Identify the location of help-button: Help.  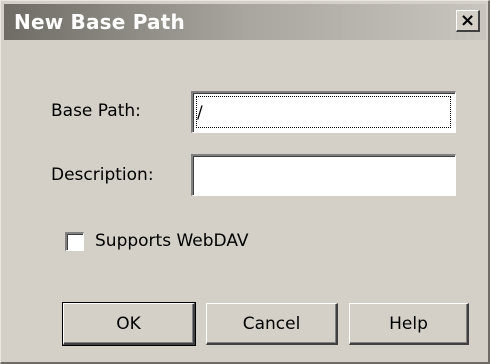
(409, 324).